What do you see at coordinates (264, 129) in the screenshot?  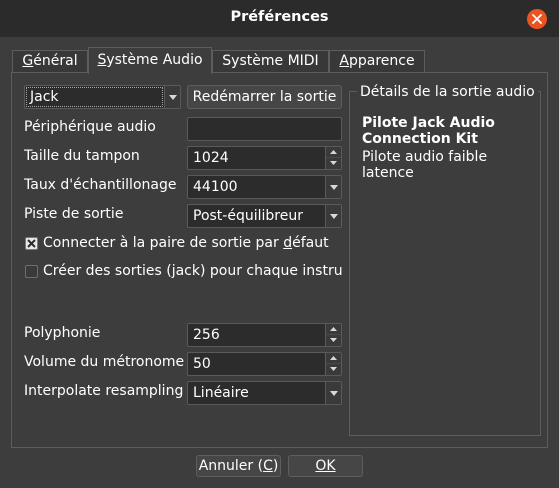 I see `device-input` at bounding box center [264, 129].